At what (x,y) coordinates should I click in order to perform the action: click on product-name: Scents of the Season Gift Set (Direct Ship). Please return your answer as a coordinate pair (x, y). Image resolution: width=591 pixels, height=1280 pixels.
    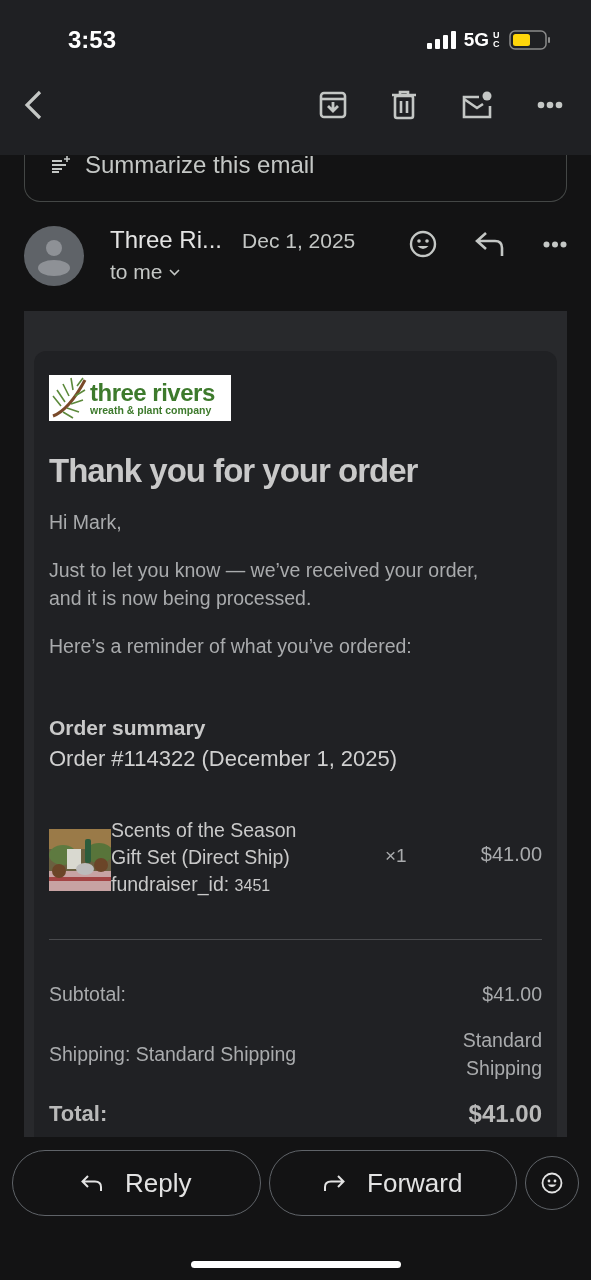
    Looking at the image, I should click on (204, 844).